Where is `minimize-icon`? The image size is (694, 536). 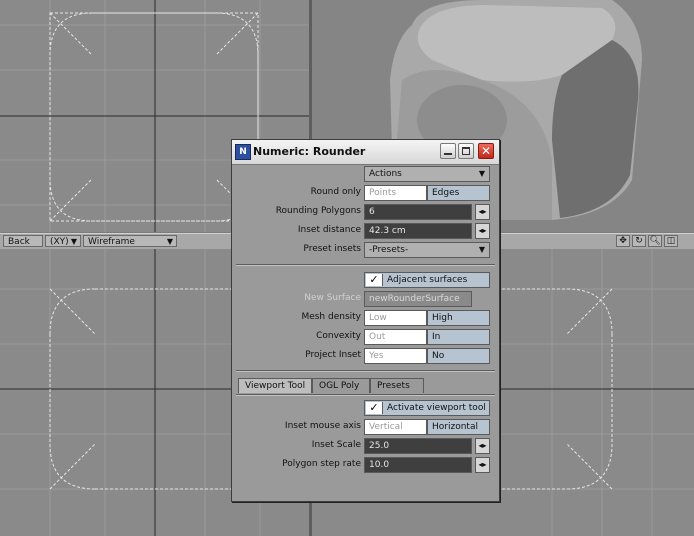 minimize-icon is located at coordinates (448, 154).